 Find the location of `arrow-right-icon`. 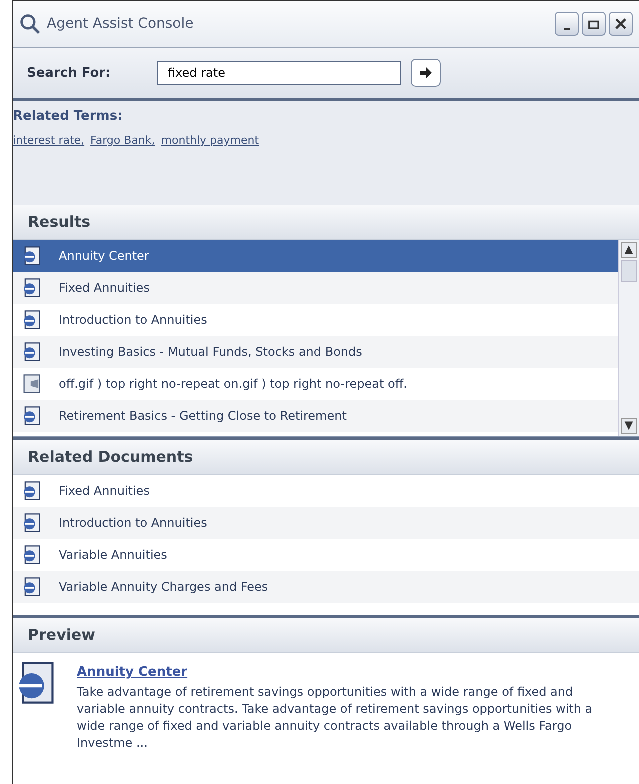

arrow-right-icon is located at coordinates (426, 73).